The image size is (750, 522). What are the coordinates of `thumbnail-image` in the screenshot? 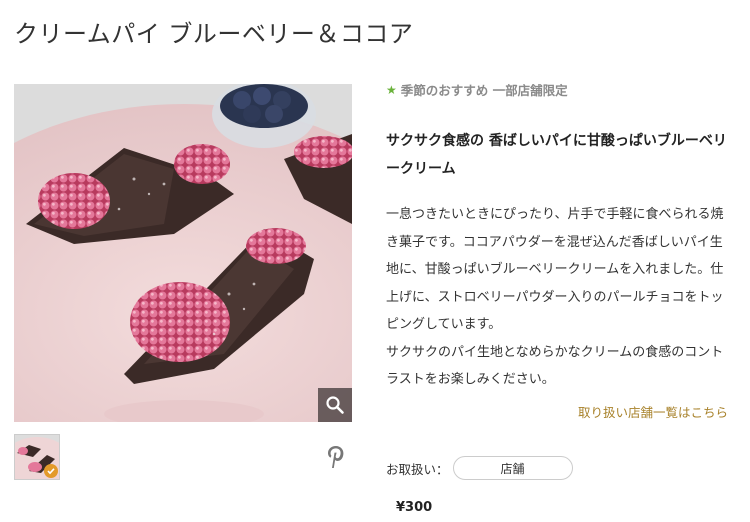 It's located at (37, 457).